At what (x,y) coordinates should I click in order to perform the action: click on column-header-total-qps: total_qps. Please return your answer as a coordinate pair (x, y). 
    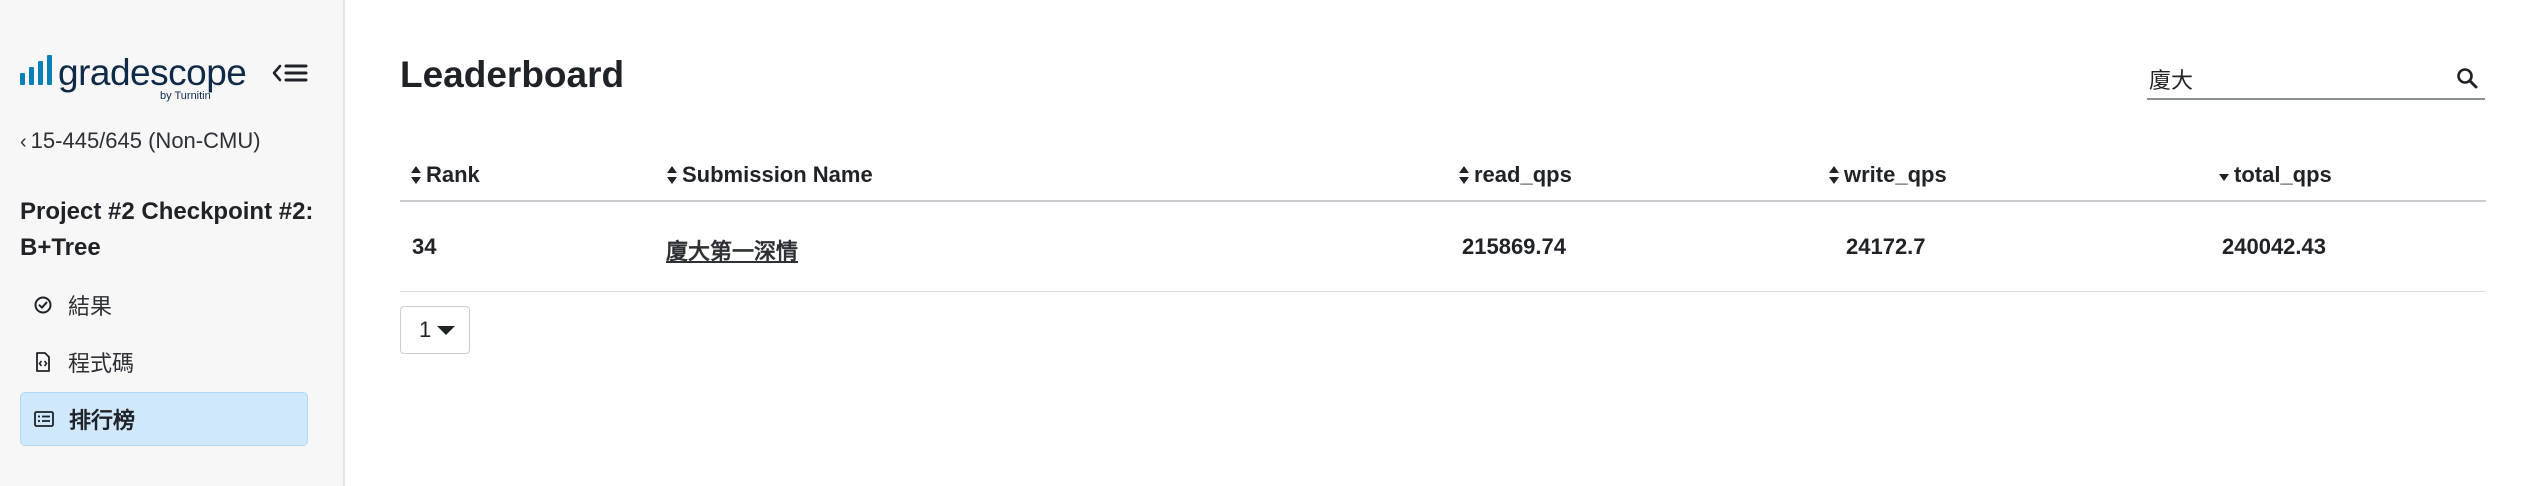
    Looking at the image, I should click on (2275, 175).